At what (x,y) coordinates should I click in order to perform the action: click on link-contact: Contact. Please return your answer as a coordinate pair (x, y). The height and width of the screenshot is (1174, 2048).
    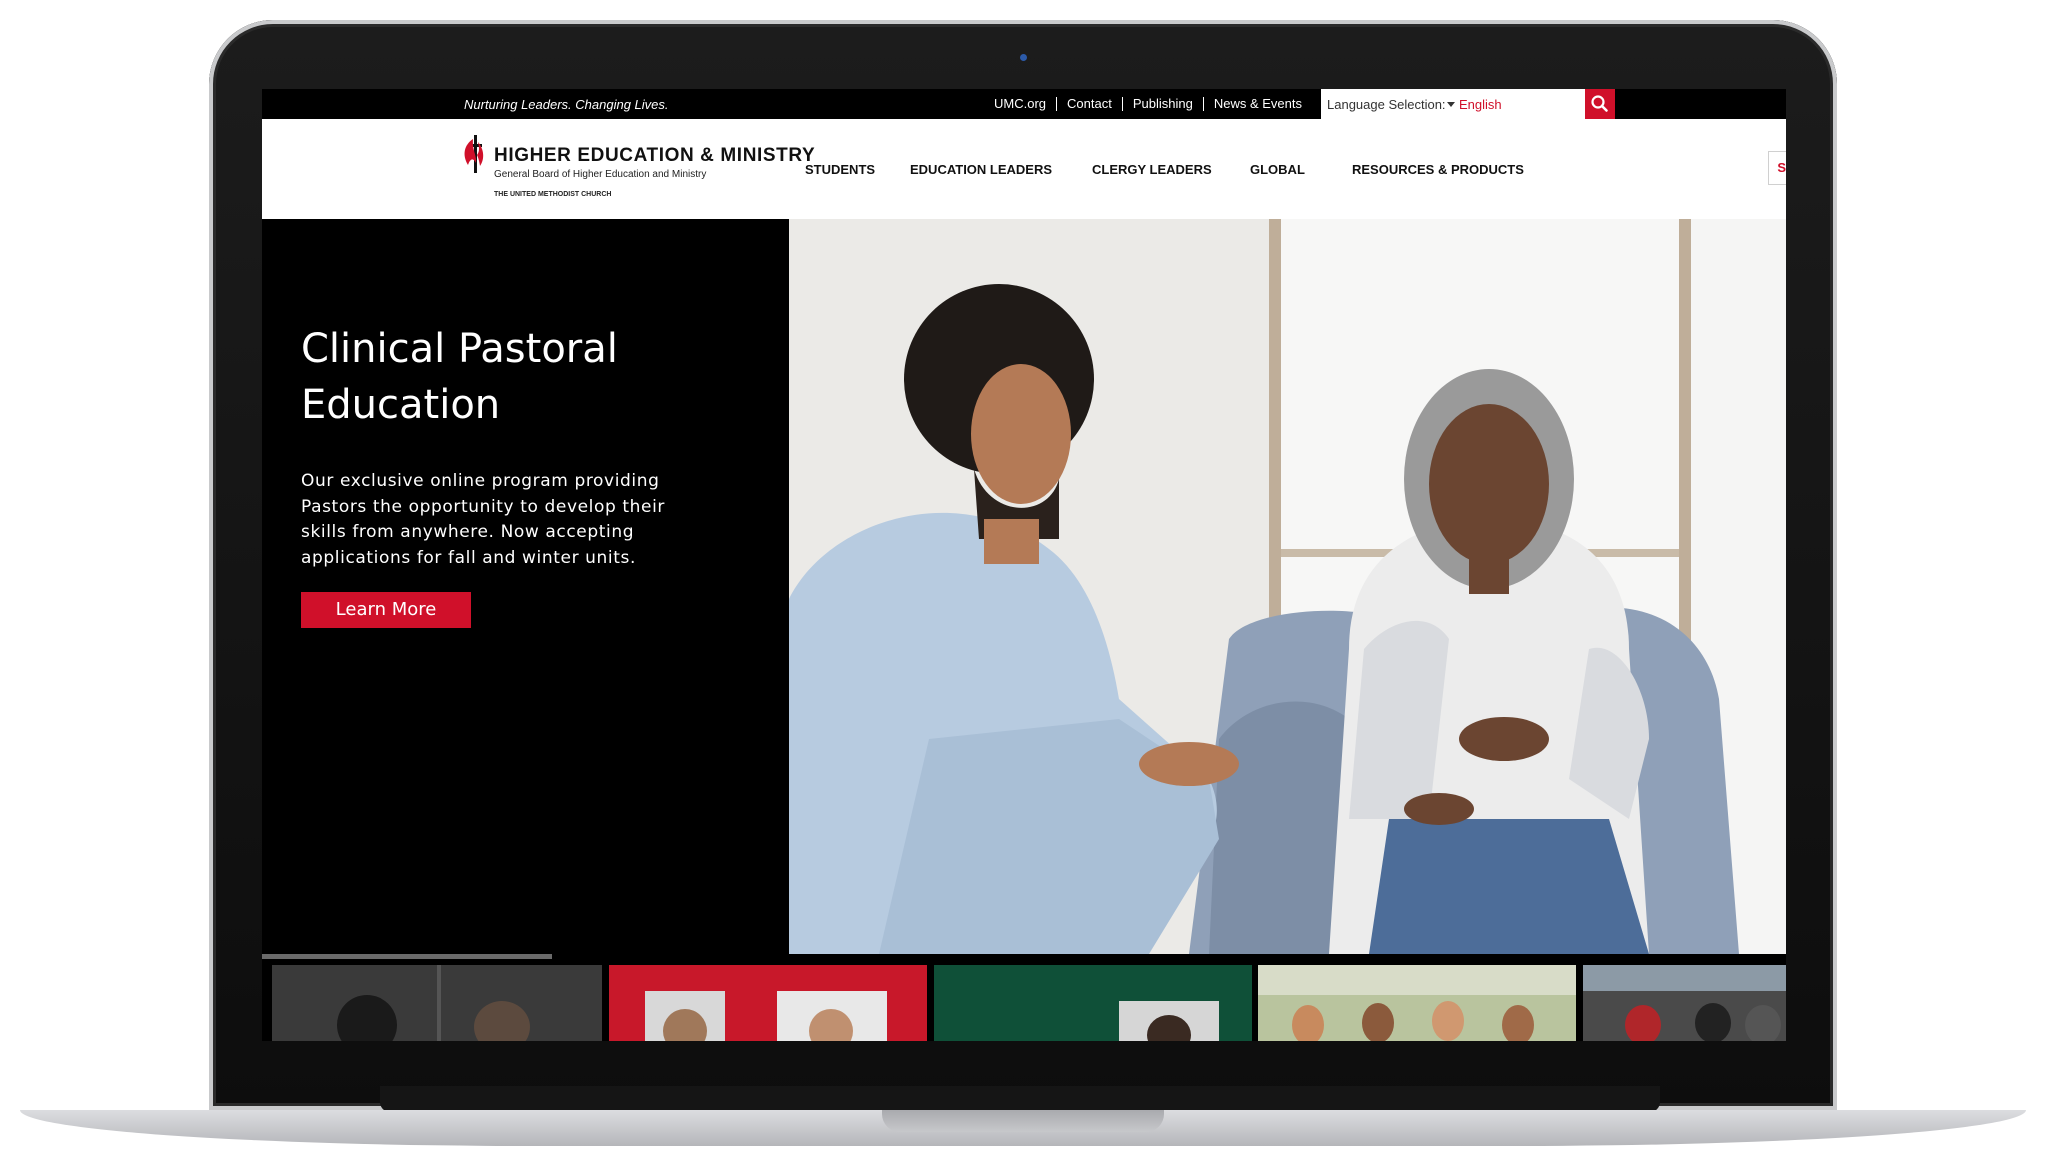
    Looking at the image, I should click on (1089, 104).